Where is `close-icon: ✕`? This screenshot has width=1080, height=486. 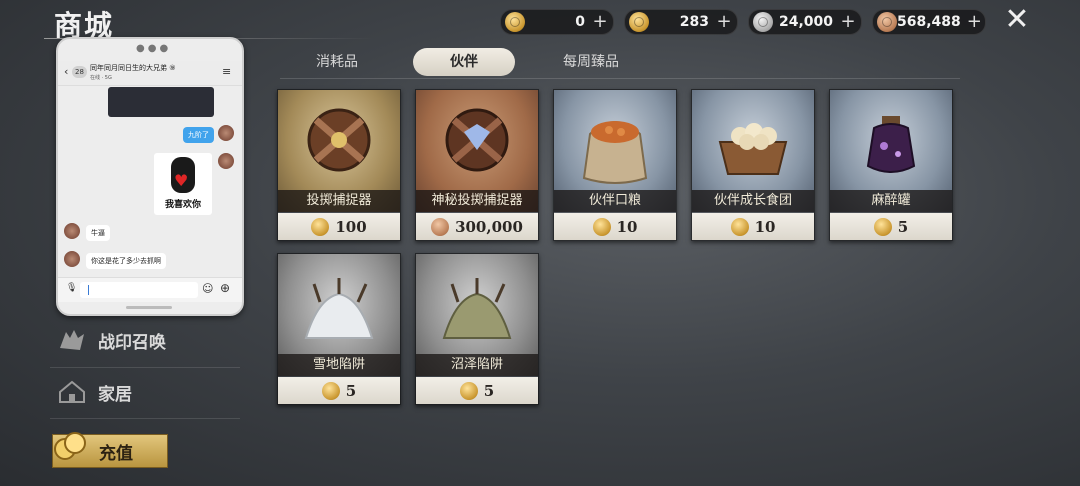 close-icon: ✕ is located at coordinates (1017, 20).